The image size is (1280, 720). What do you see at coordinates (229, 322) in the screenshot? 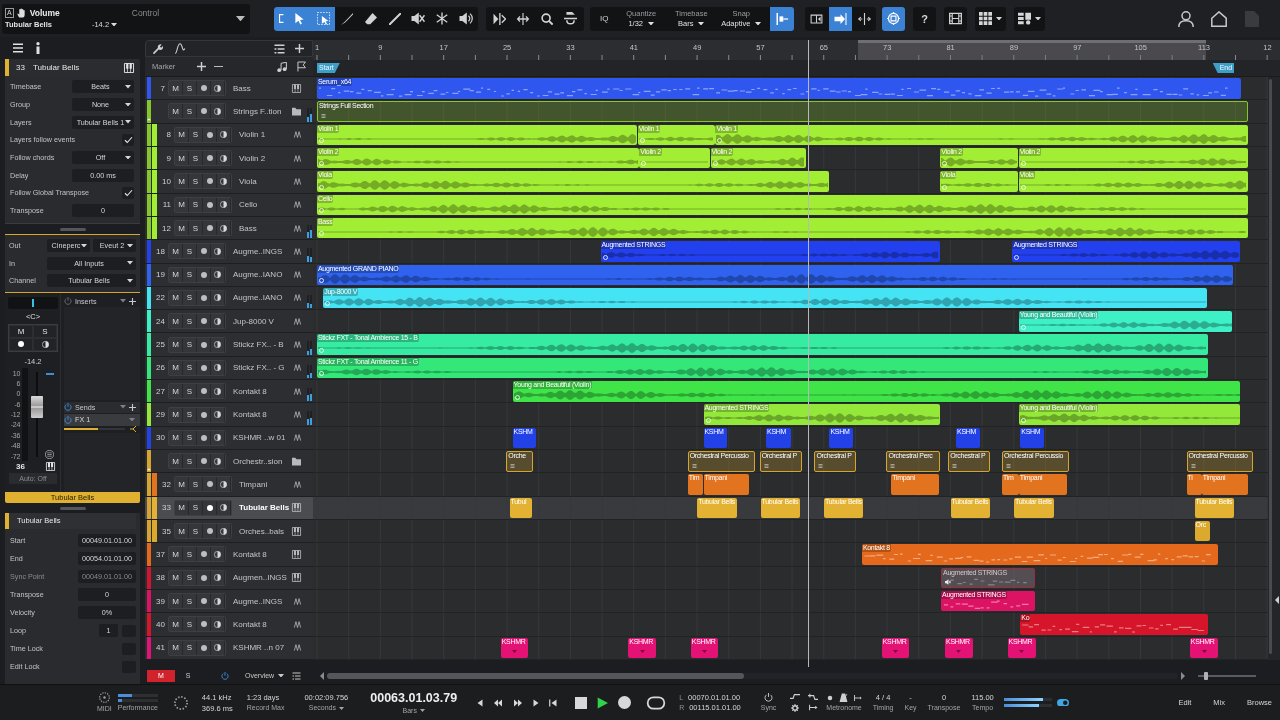
I see `track-header: 24 M S Jup-8000 V` at bounding box center [229, 322].